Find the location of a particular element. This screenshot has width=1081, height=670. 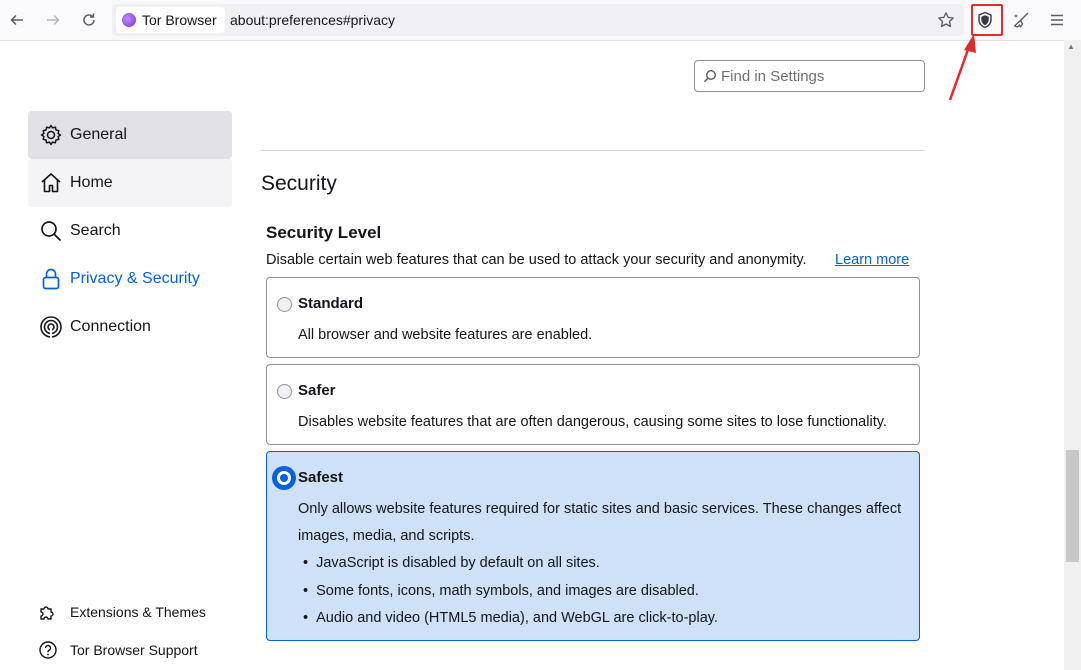

scroll-up-arrow-icon: ▲ is located at coordinates (1071, 46).